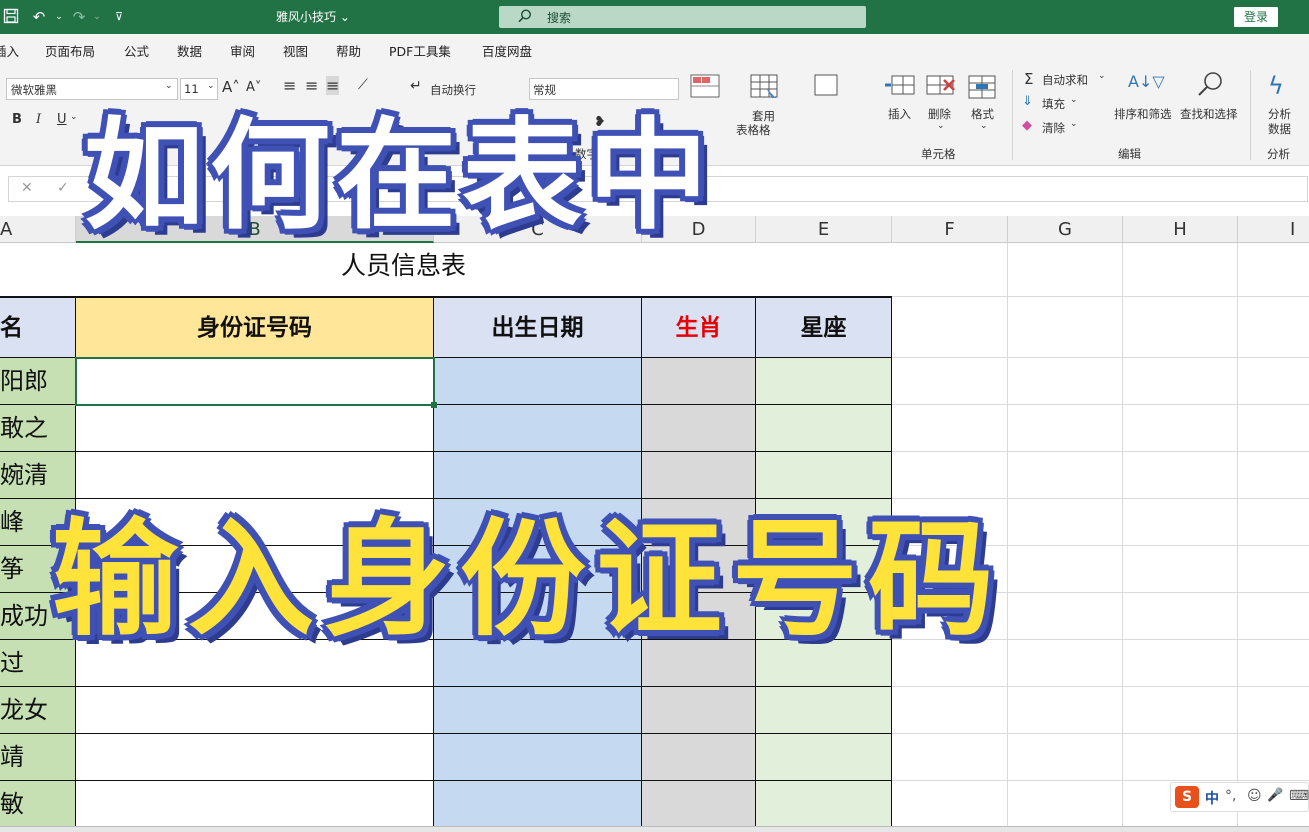  What do you see at coordinates (119, 17) in the screenshot?
I see `customize-icon: ⊽` at bounding box center [119, 17].